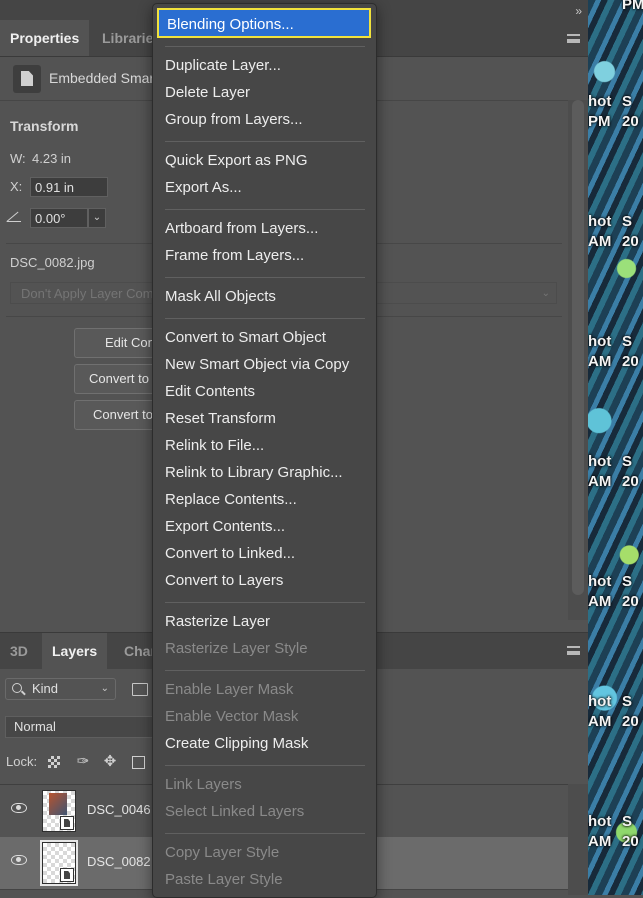  What do you see at coordinates (203, 784) in the screenshot?
I see `menu-item-link-layers: Link Layers` at bounding box center [203, 784].